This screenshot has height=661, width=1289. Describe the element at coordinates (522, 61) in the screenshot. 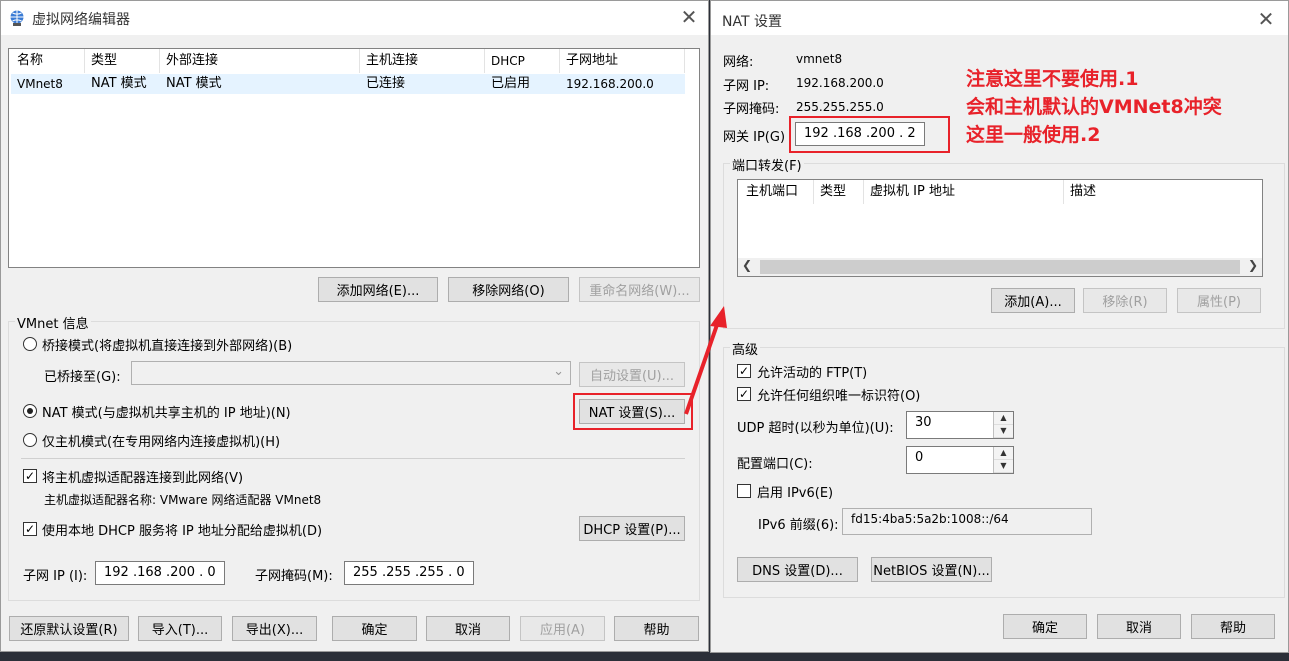

I see `col-dhcp-header: DHCP` at that location.